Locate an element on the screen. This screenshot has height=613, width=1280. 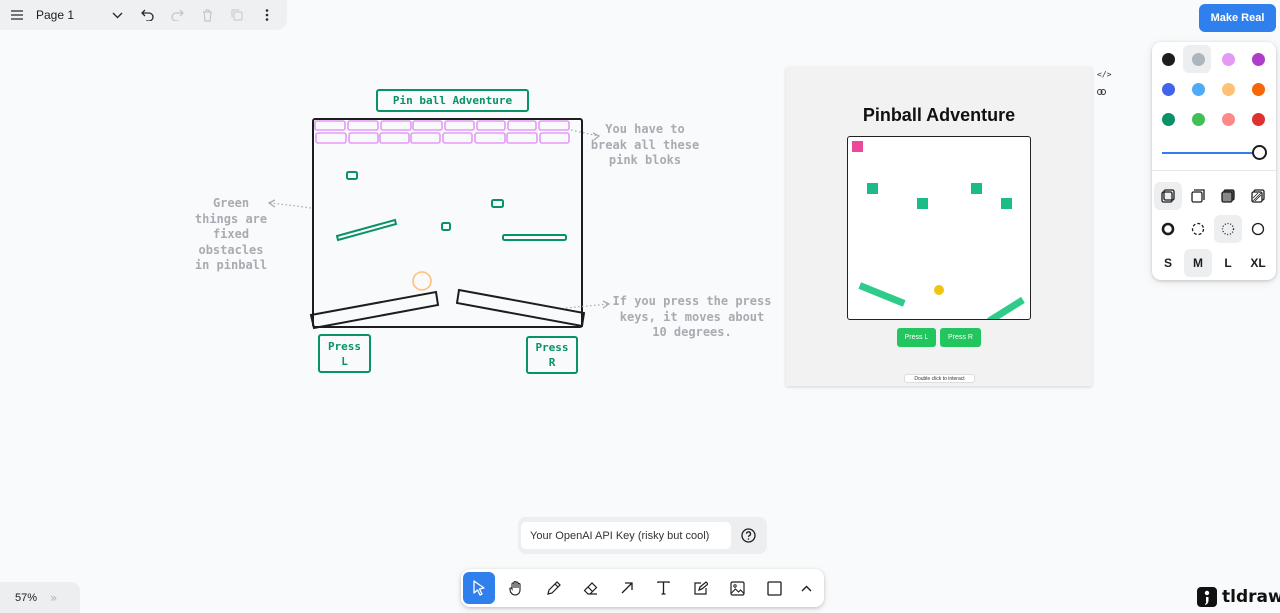
sketch-dotted-arrows is located at coordinates (439, 219).